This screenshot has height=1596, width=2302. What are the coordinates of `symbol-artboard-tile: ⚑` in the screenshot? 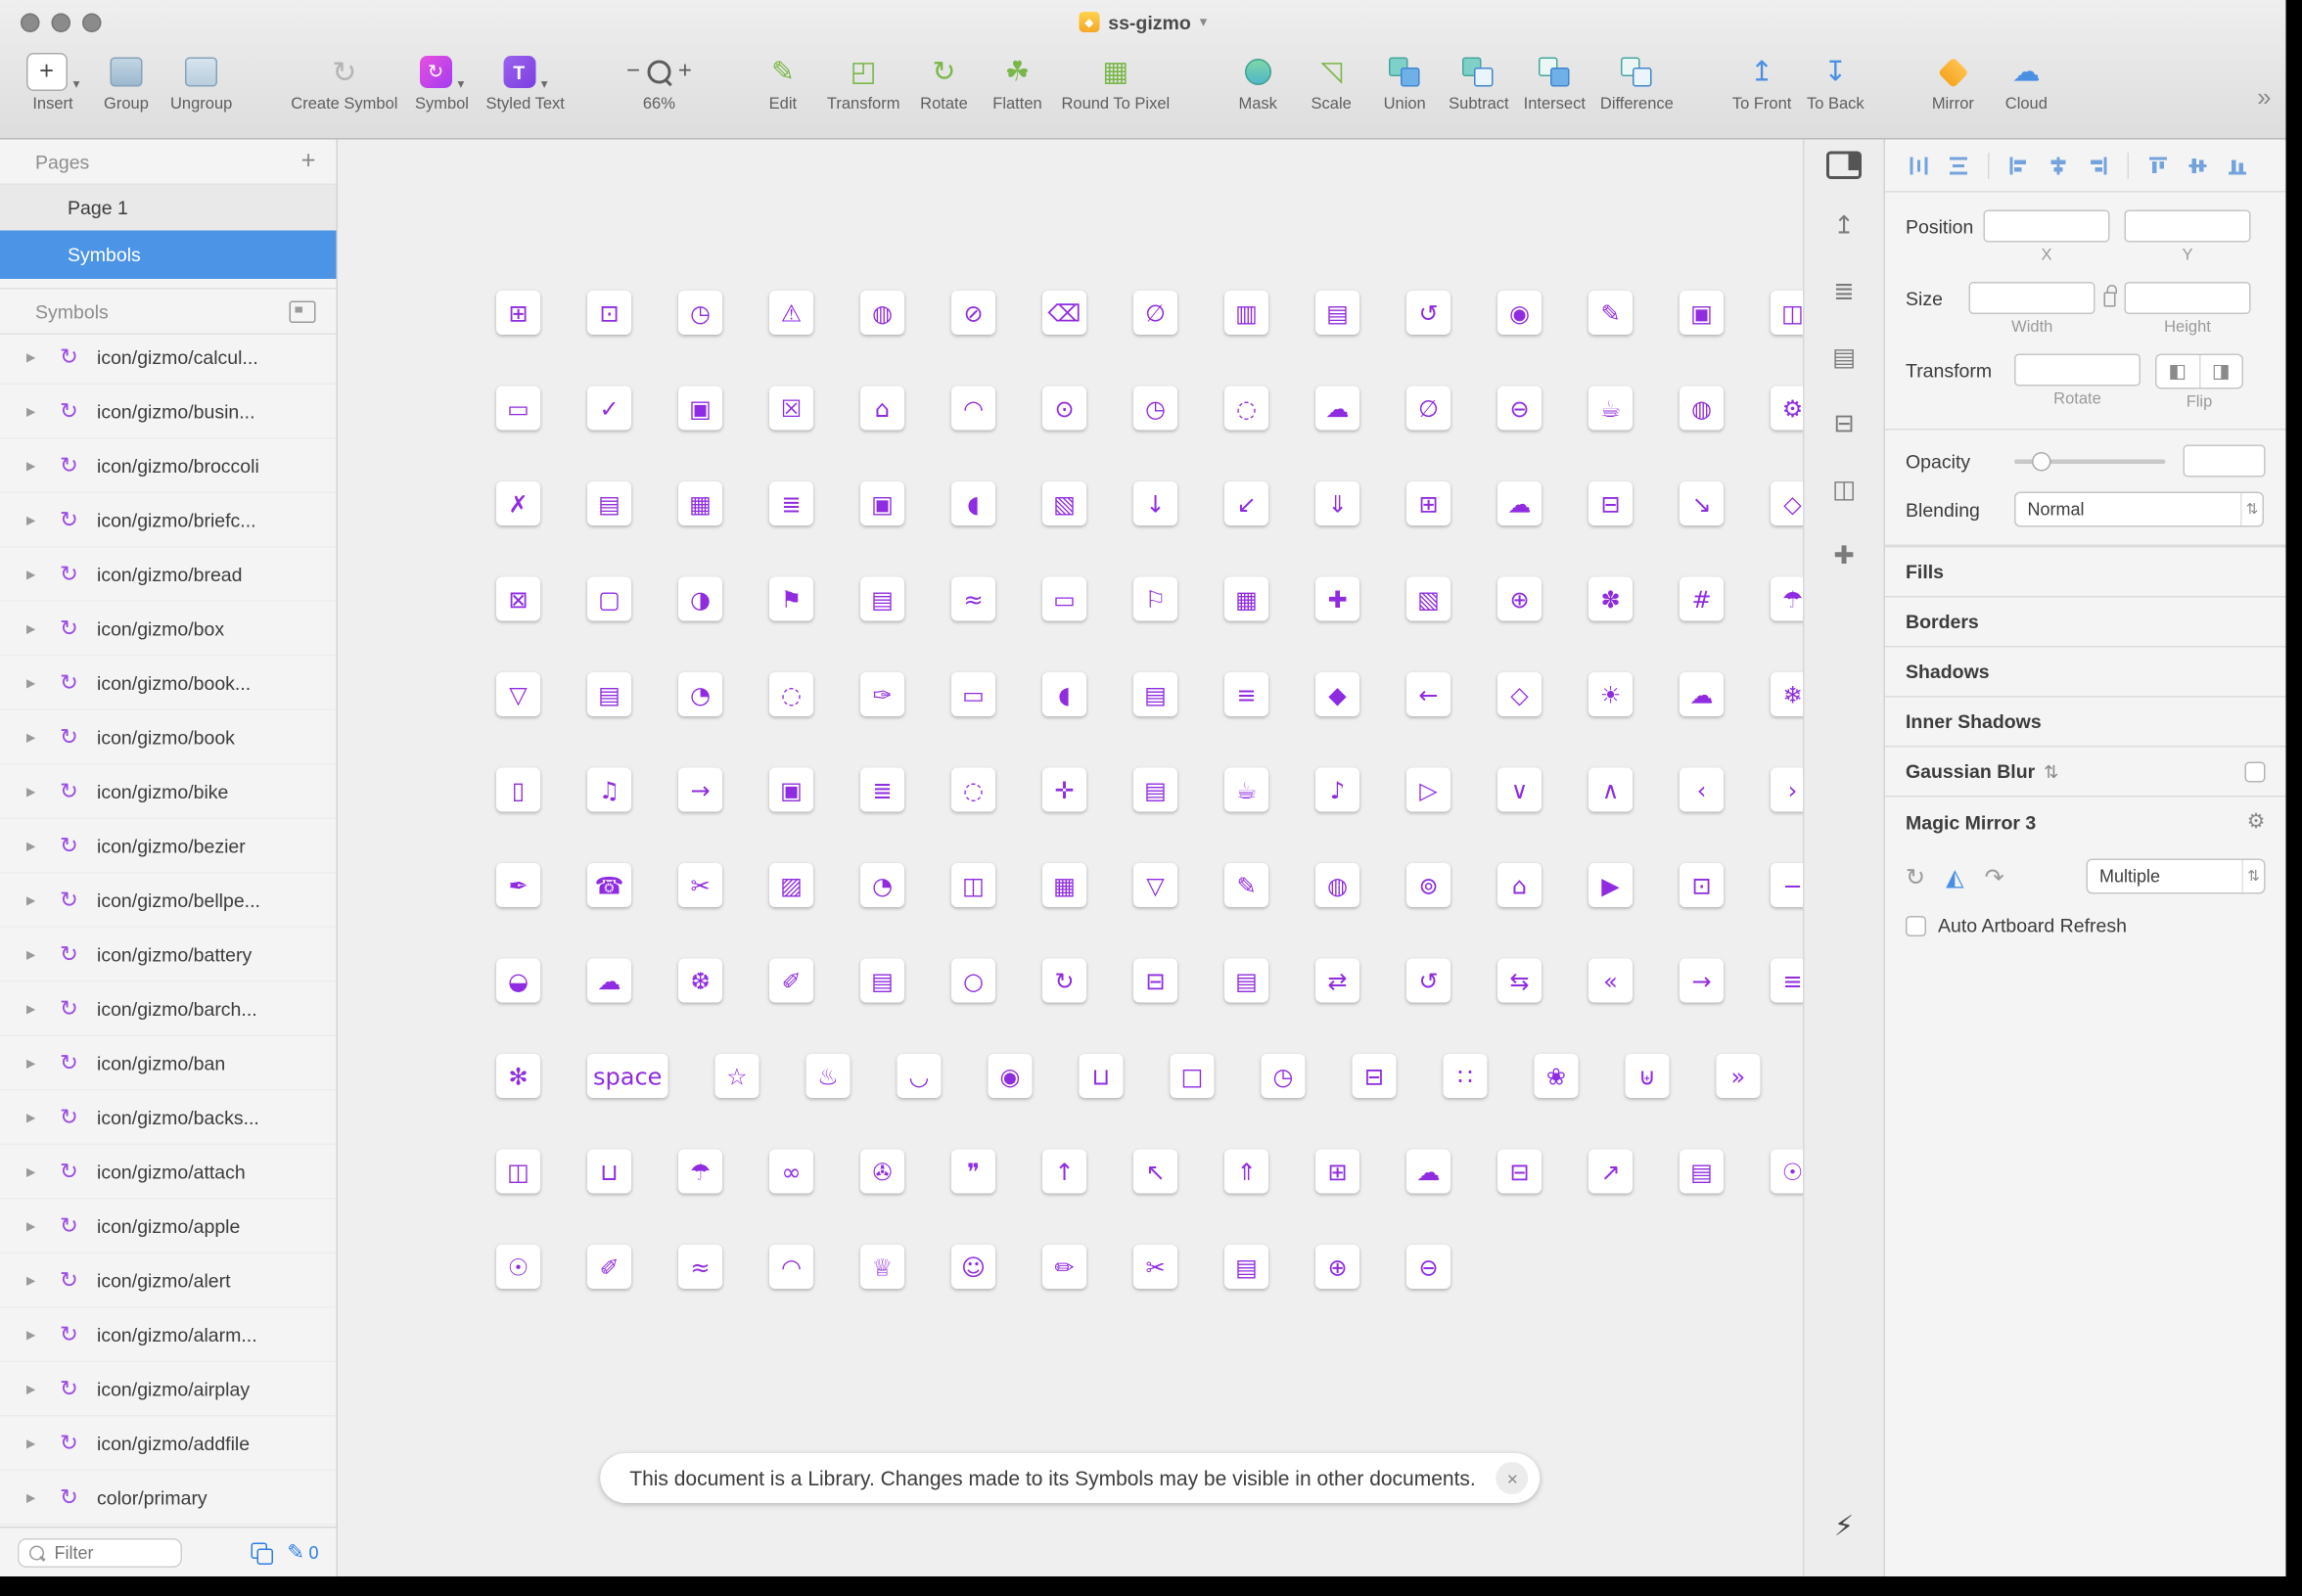 It's located at (791, 598).